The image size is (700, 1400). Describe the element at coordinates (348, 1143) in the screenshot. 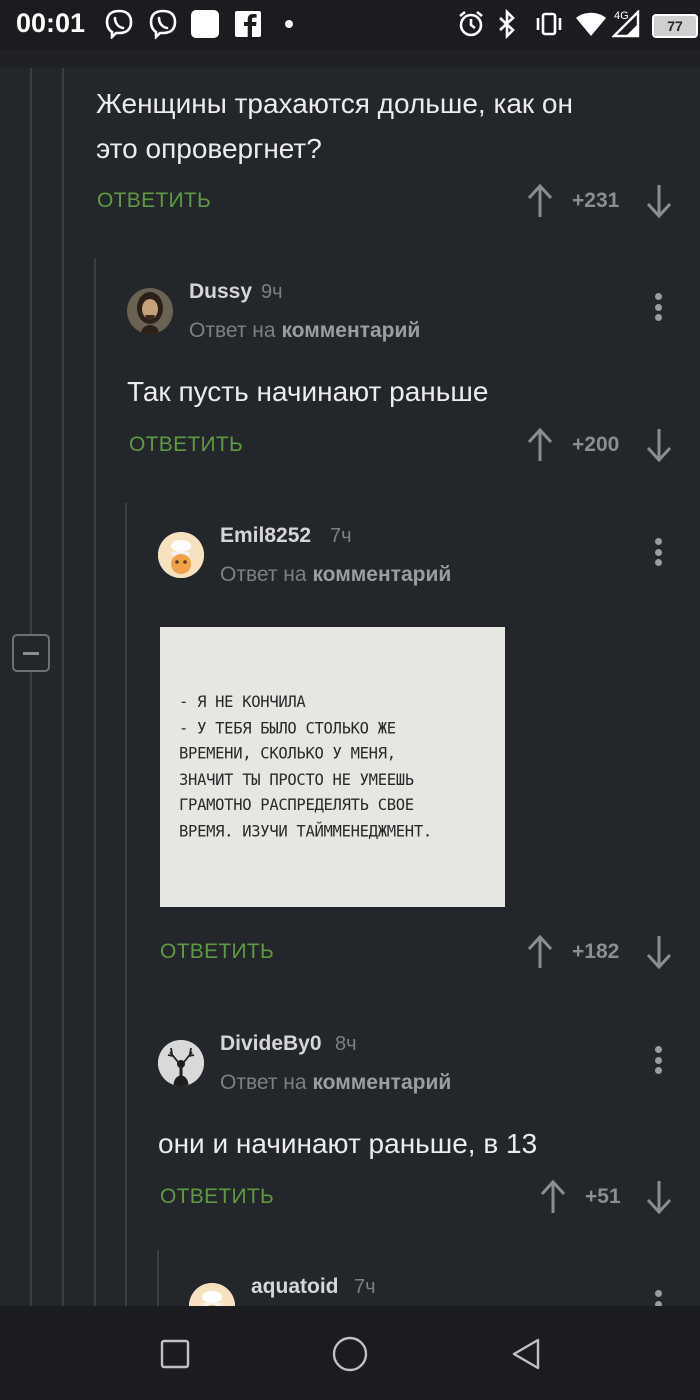

I see `comment-text: они и начинают раньше, в 13` at that location.